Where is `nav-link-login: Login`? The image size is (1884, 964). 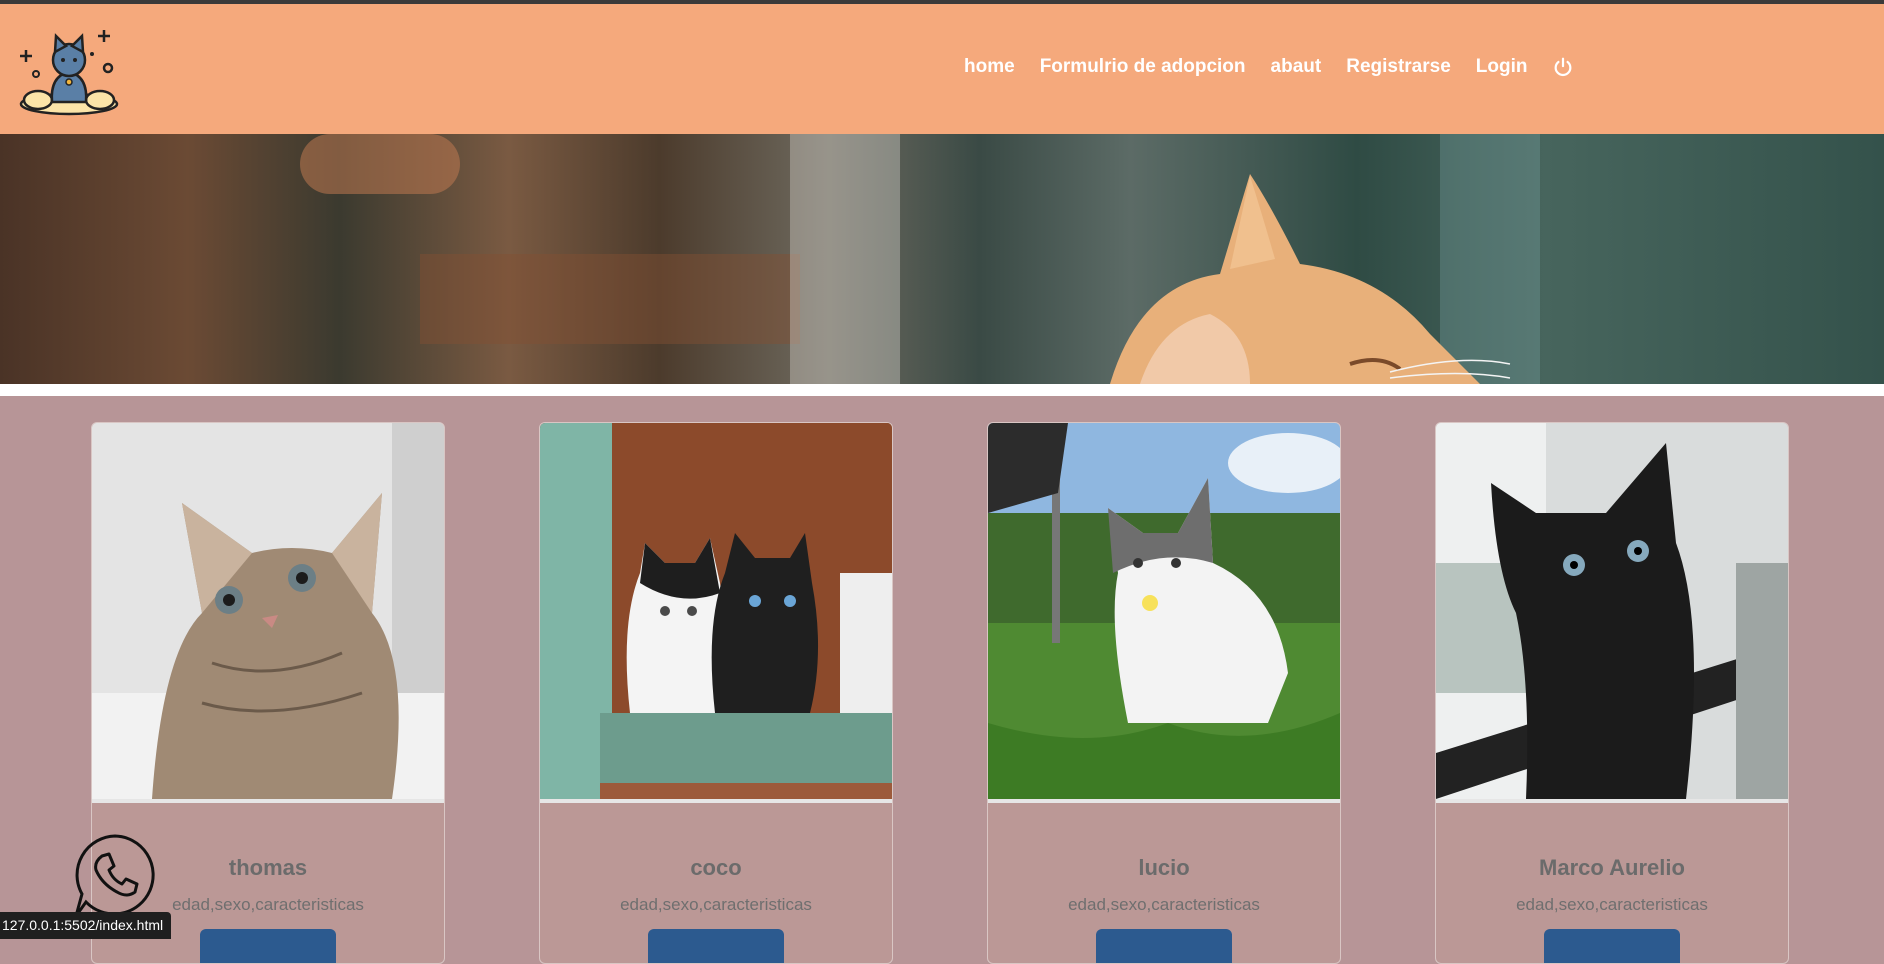
nav-link-login: Login is located at coordinates (1502, 67).